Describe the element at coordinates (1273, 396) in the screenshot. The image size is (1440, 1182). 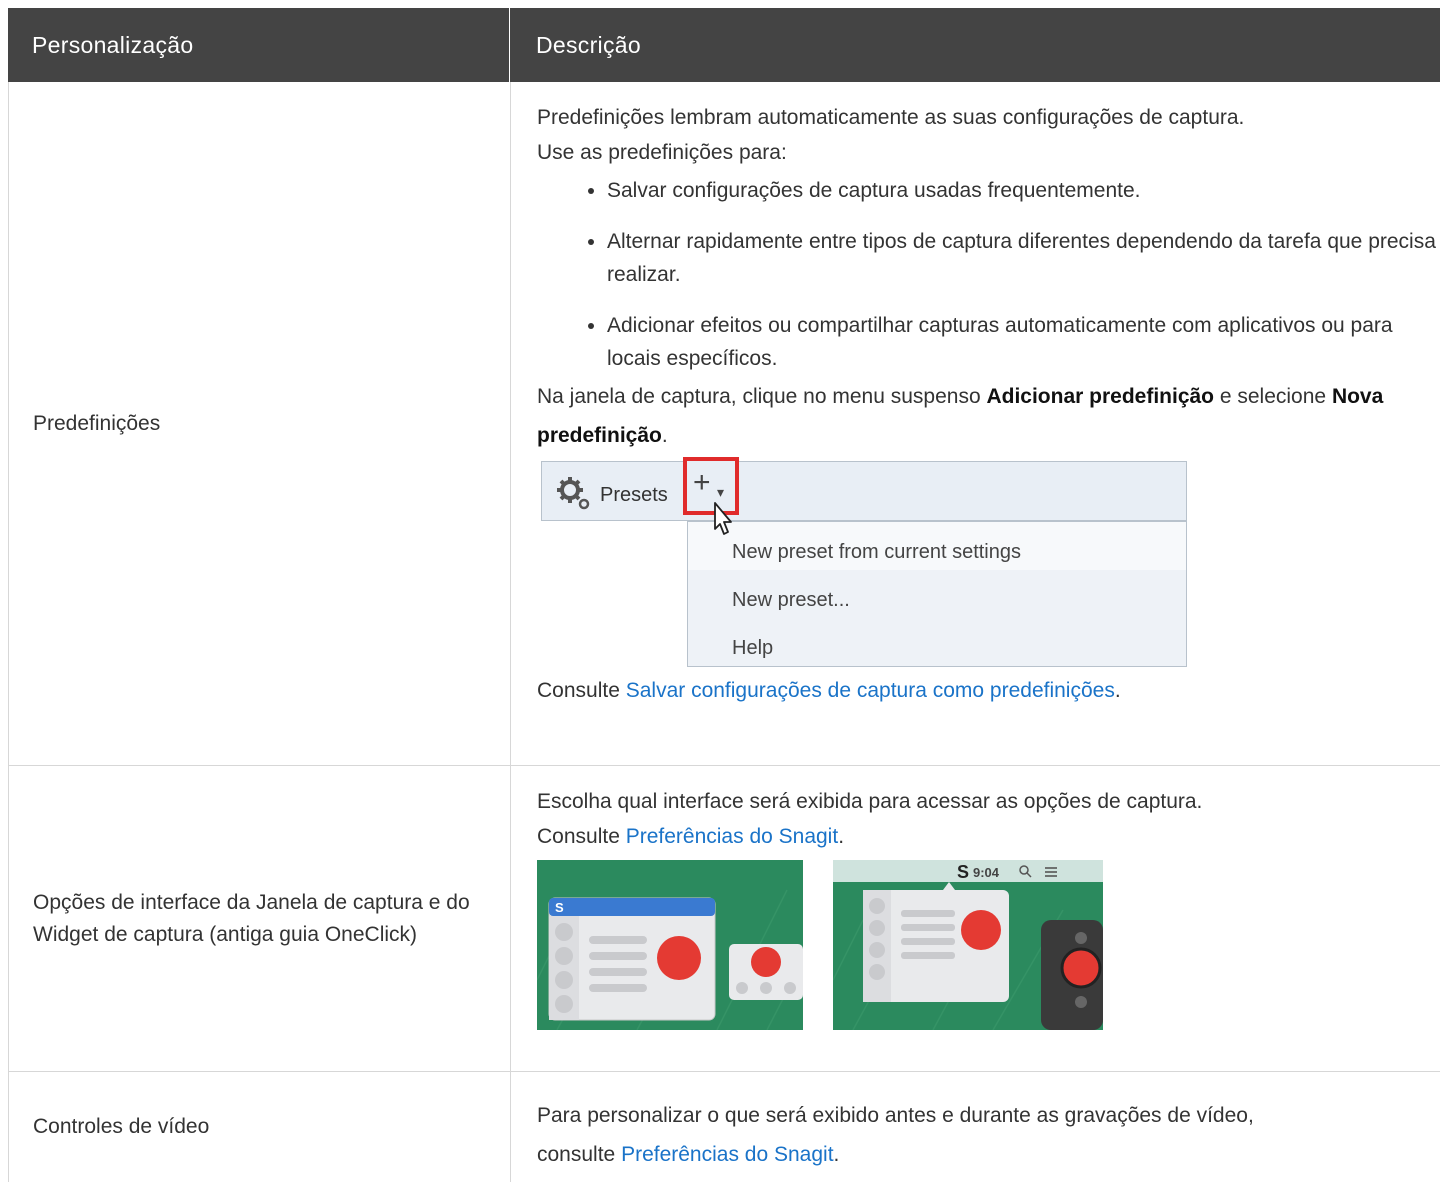
I see `instruction-mid: e selecione` at that location.